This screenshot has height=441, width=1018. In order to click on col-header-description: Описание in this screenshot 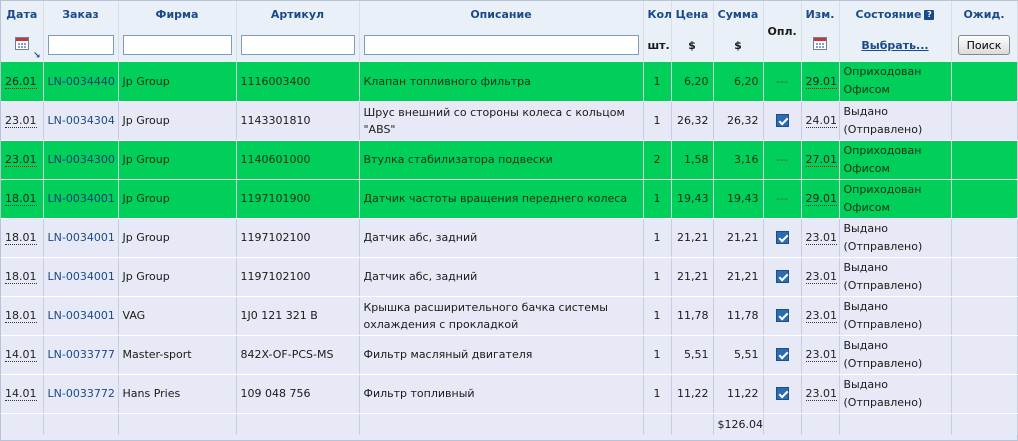, I will do `click(501, 14)`.